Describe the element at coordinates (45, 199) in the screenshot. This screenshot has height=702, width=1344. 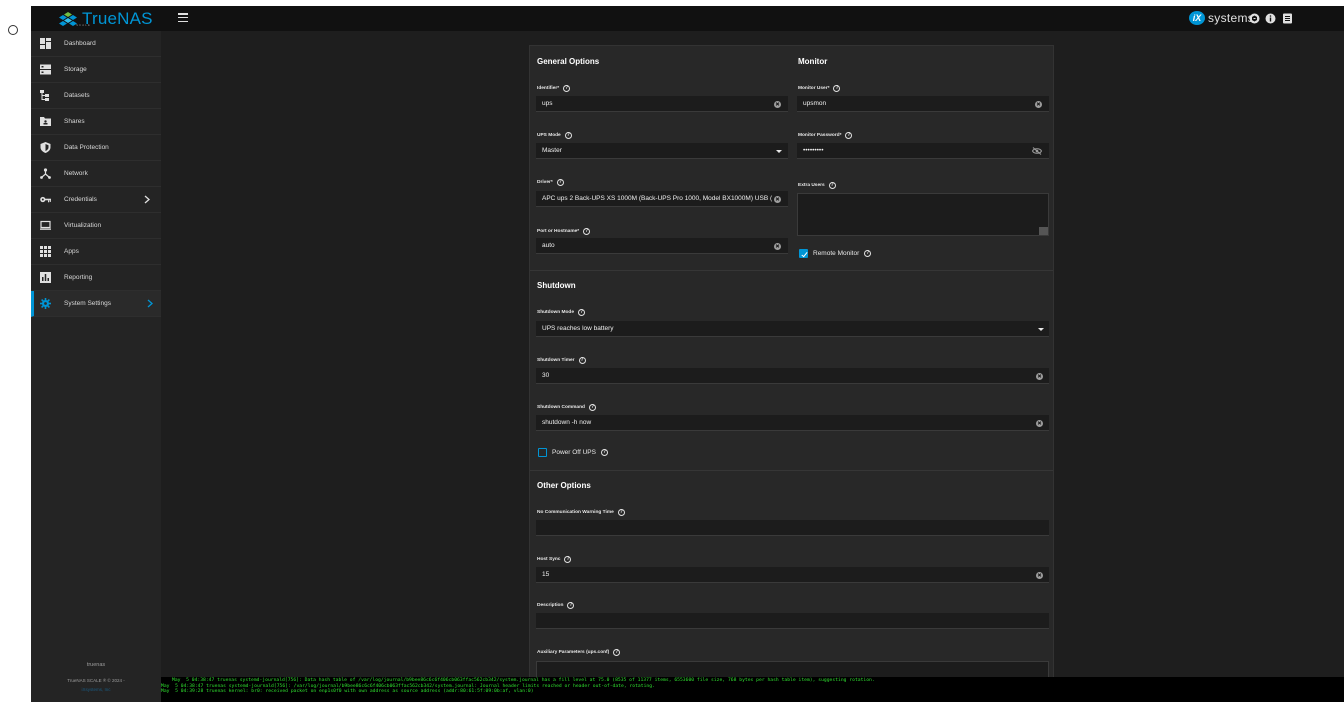
I see `key-icon` at that location.